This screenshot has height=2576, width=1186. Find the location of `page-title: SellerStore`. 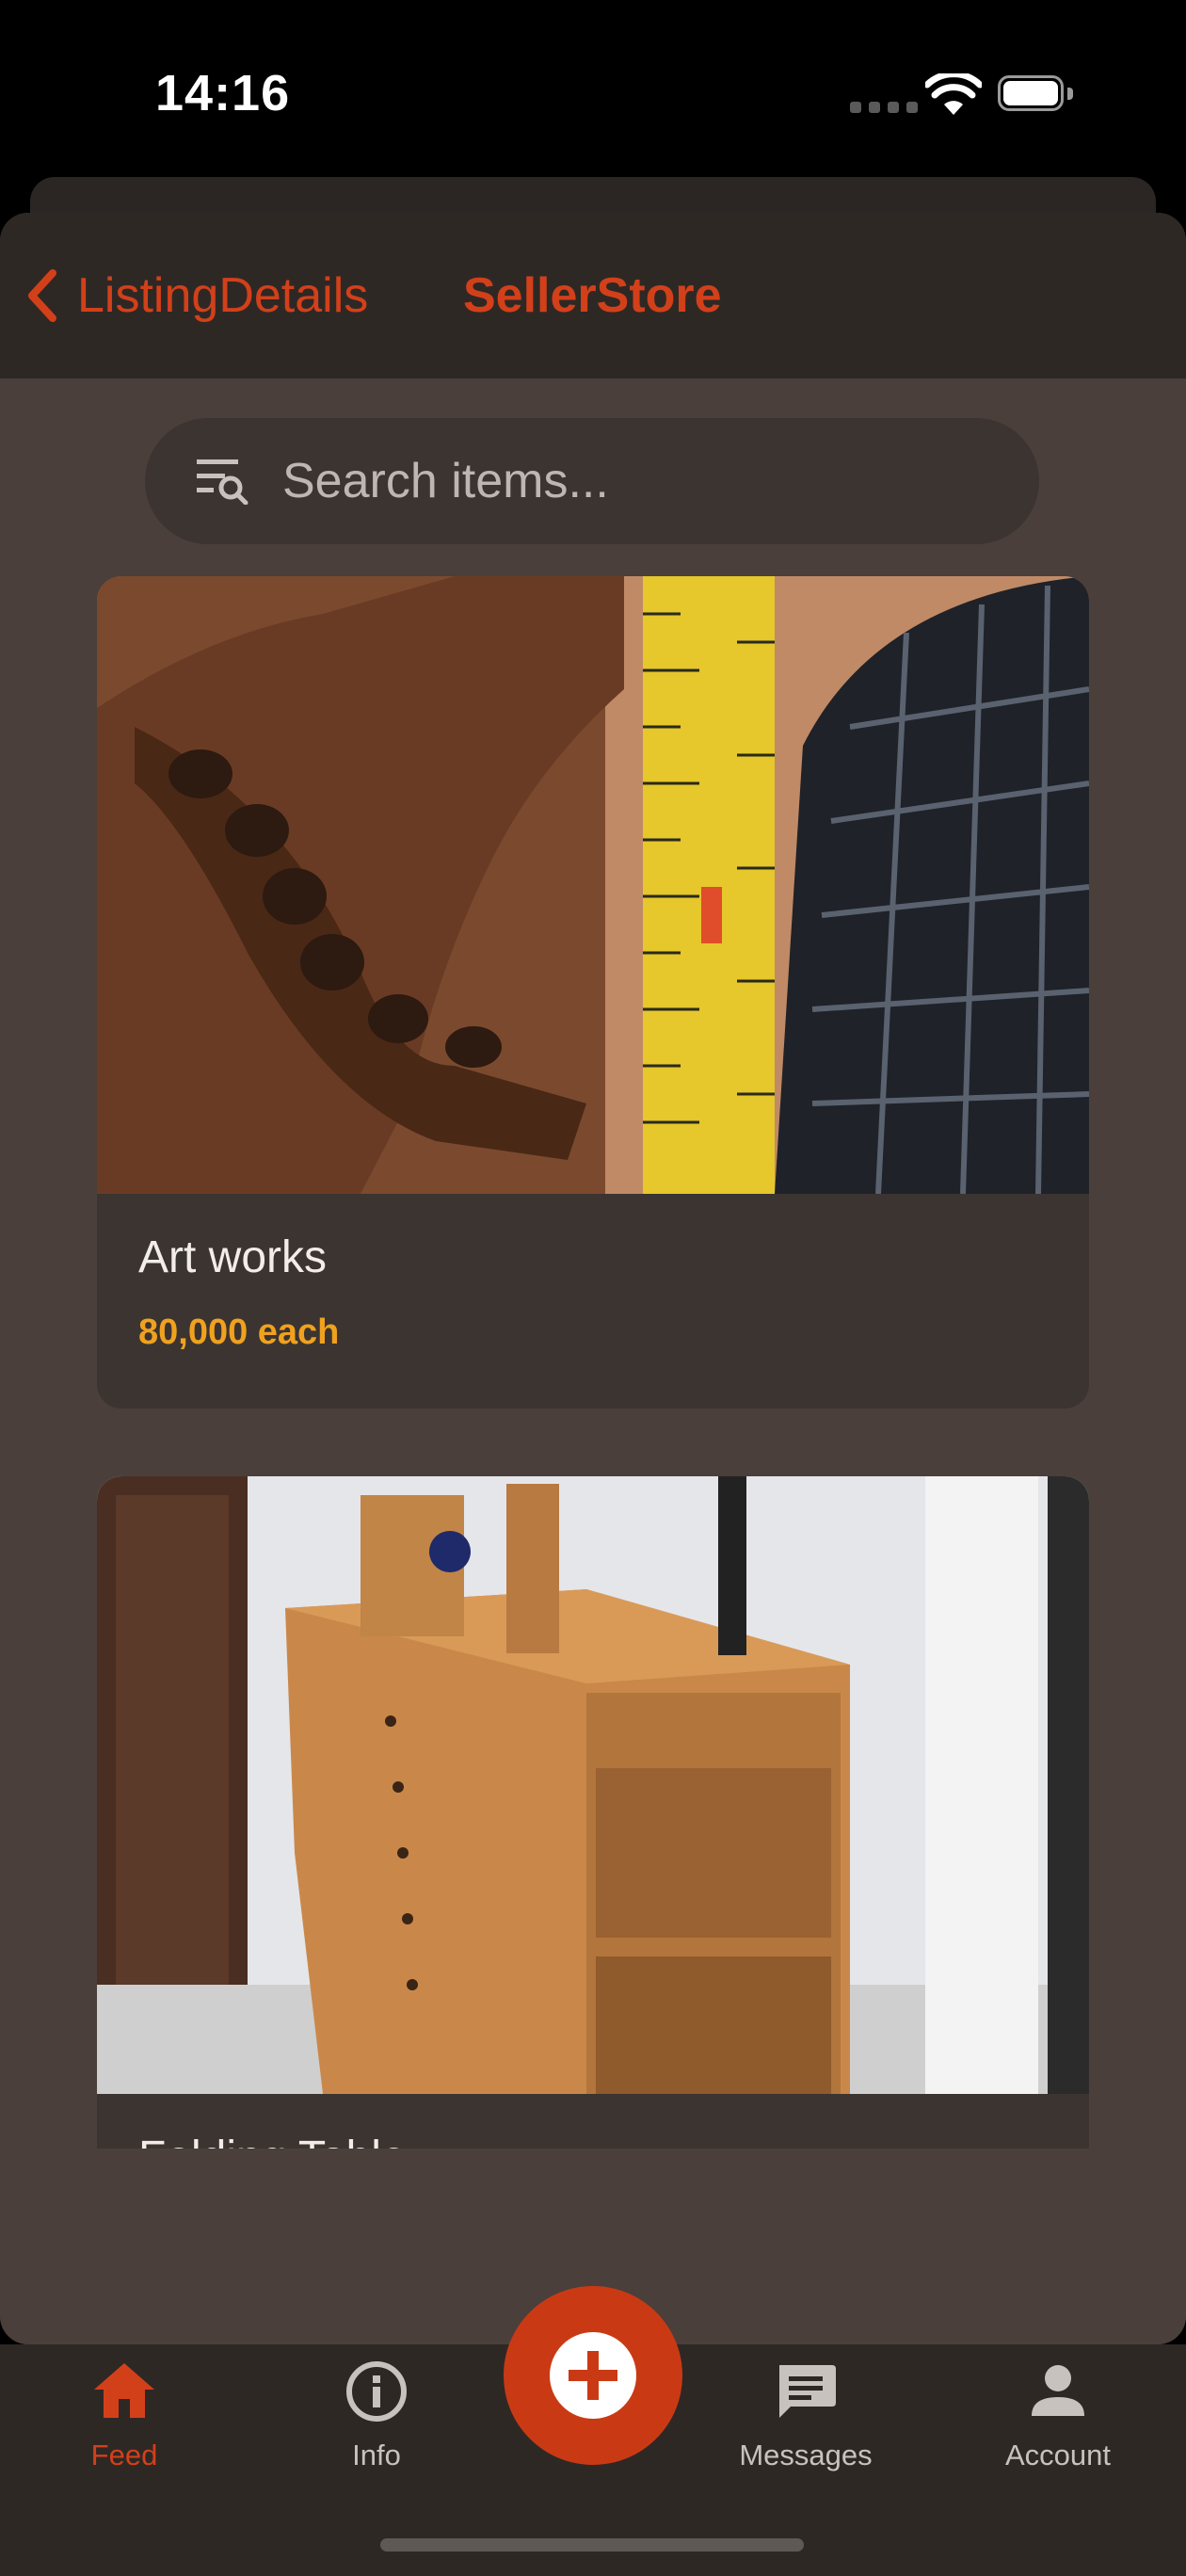

page-title: SellerStore is located at coordinates (592, 295).